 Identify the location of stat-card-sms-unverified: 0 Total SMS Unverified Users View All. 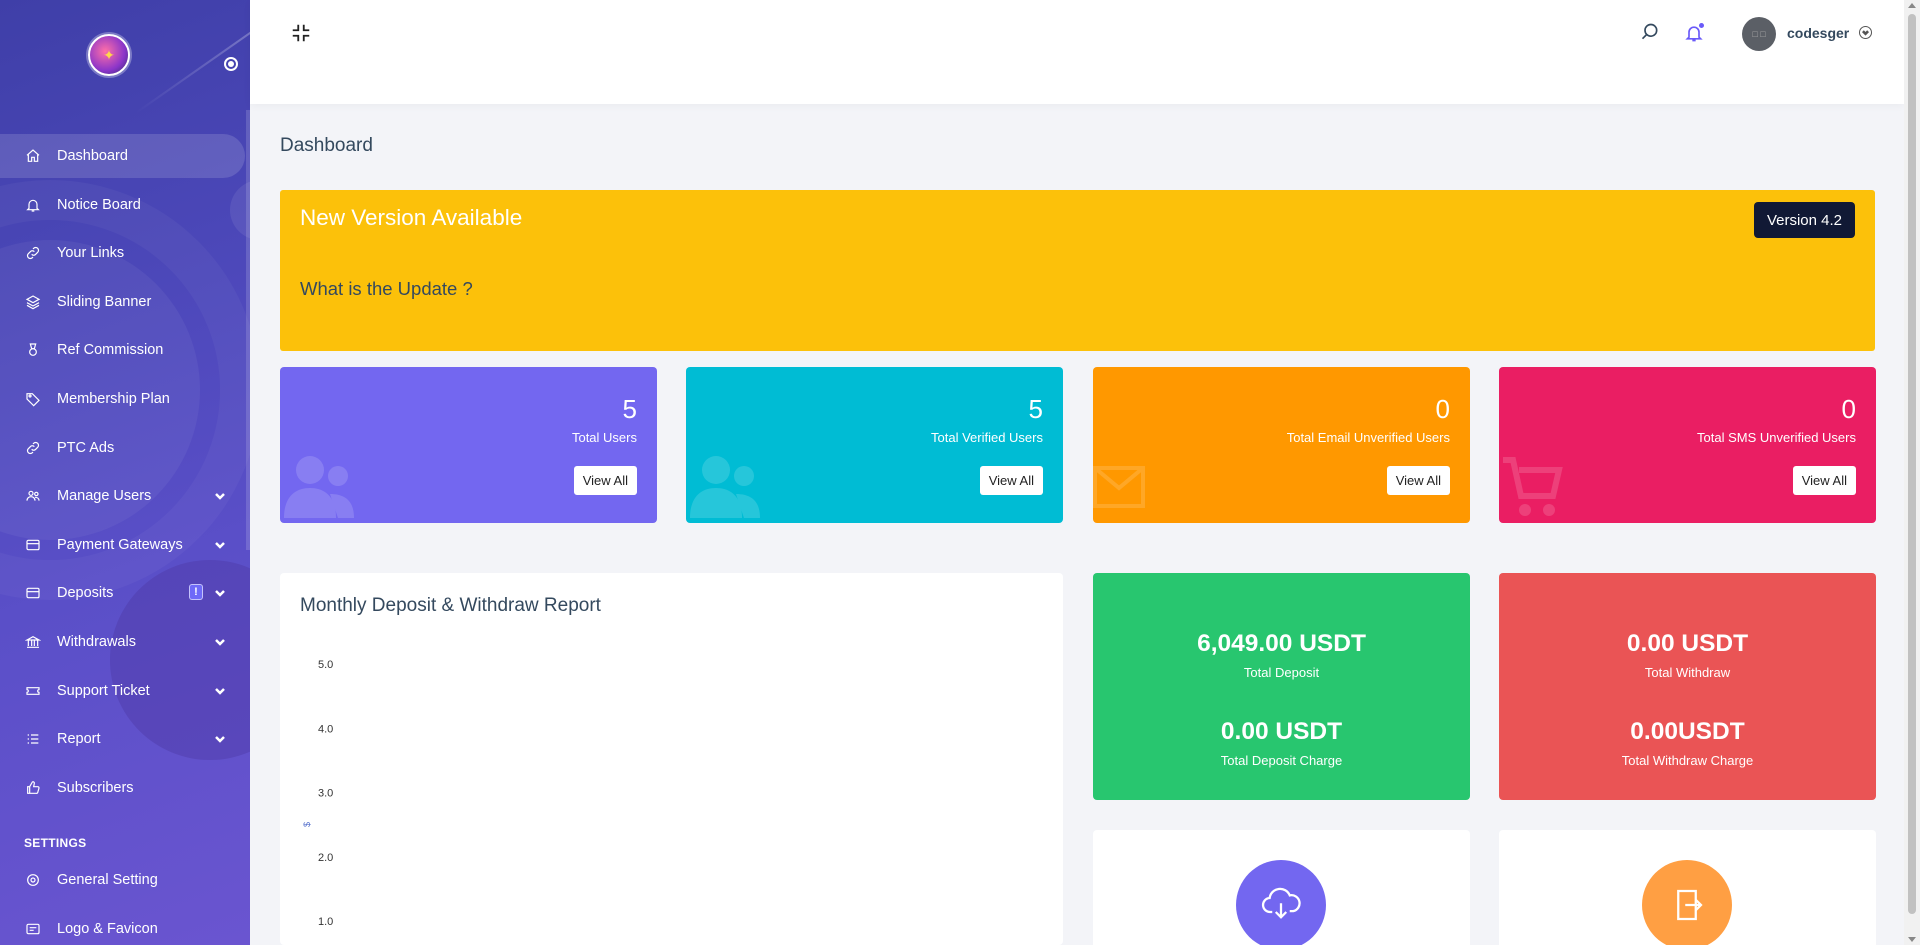
(1687, 445).